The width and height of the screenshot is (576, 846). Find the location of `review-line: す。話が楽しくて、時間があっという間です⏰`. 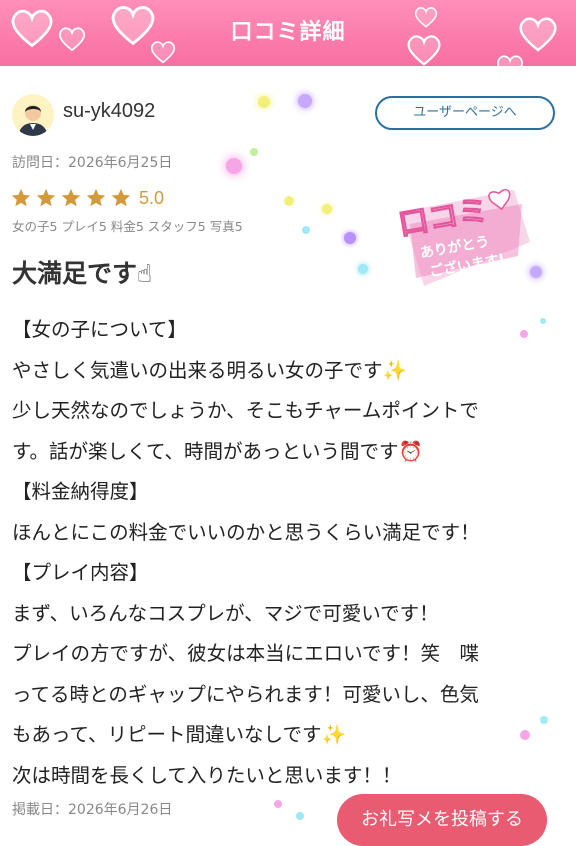

review-line: す。話が楽しくて、時間があっという間です⏰ is located at coordinates (217, 451).